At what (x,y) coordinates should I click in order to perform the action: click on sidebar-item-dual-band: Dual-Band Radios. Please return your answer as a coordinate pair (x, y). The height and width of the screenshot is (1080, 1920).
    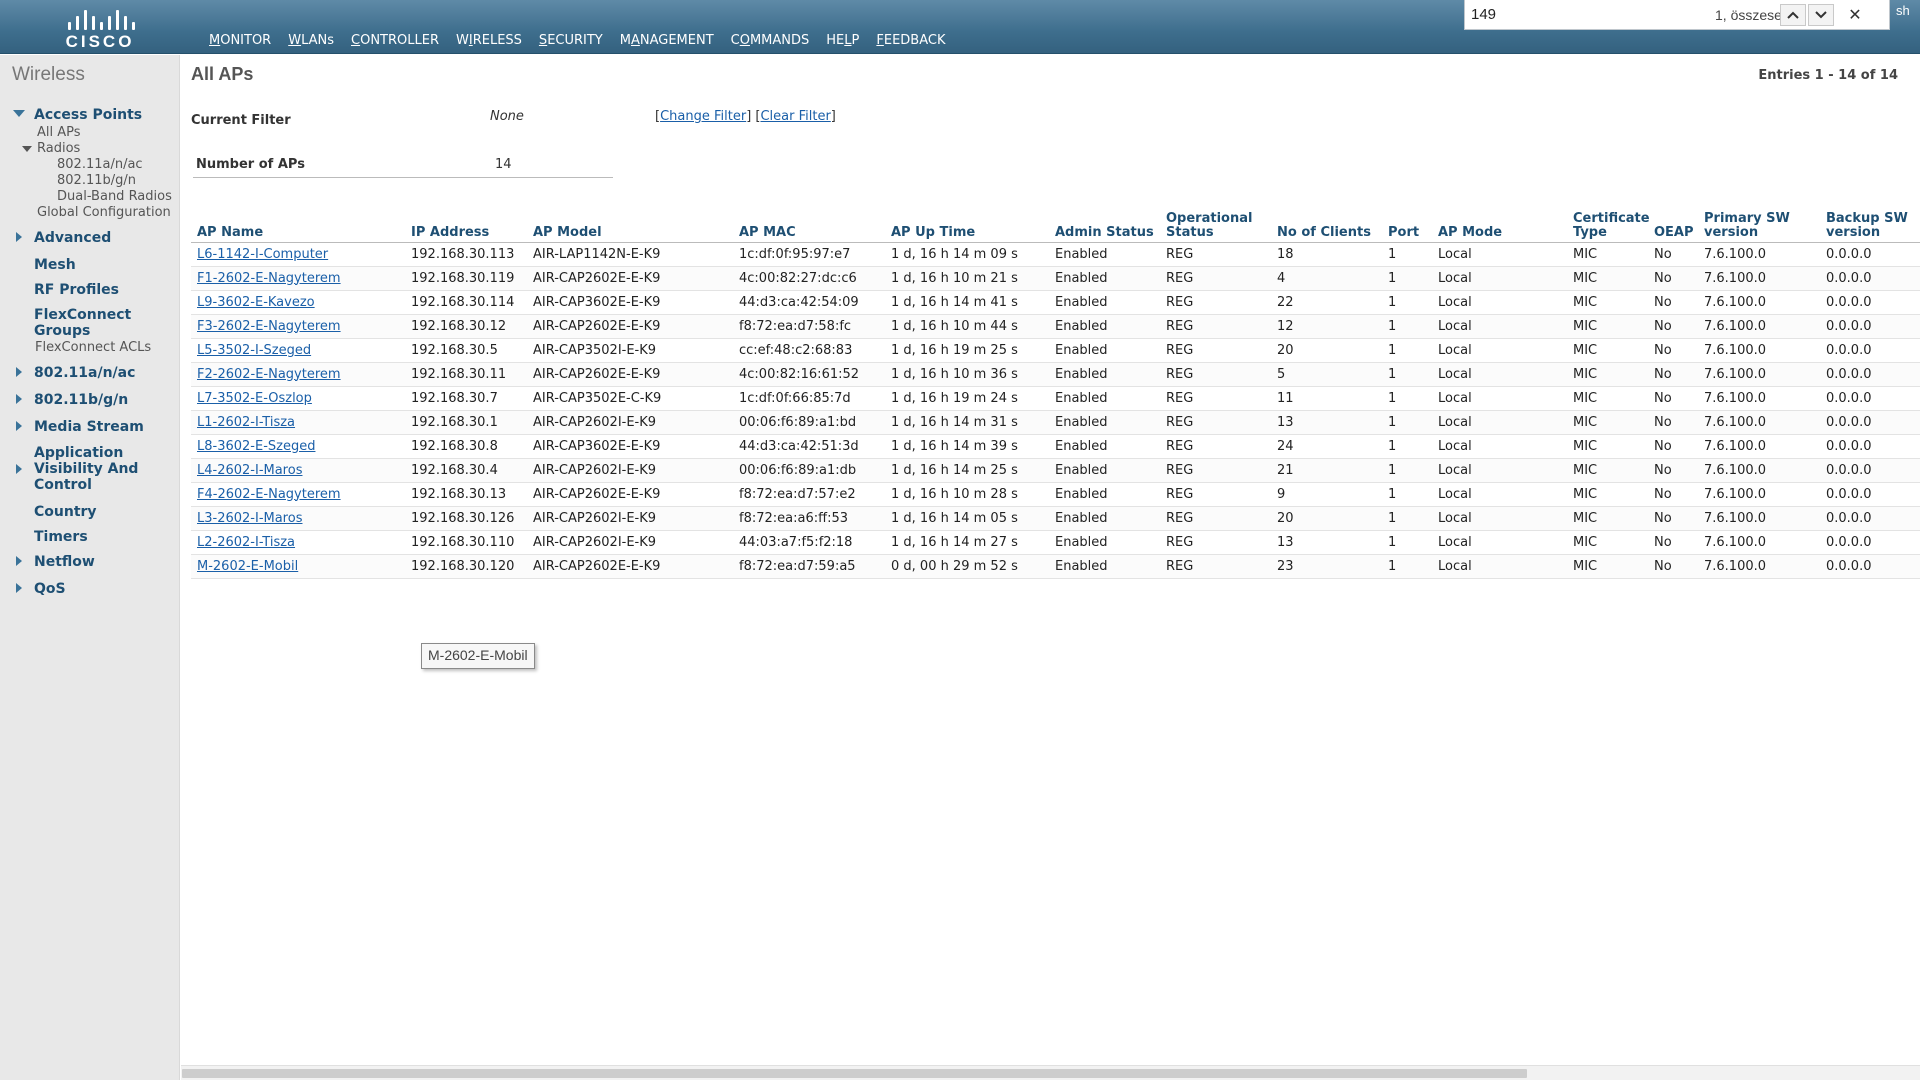
    Looking at the image, I should click on (114, 196).